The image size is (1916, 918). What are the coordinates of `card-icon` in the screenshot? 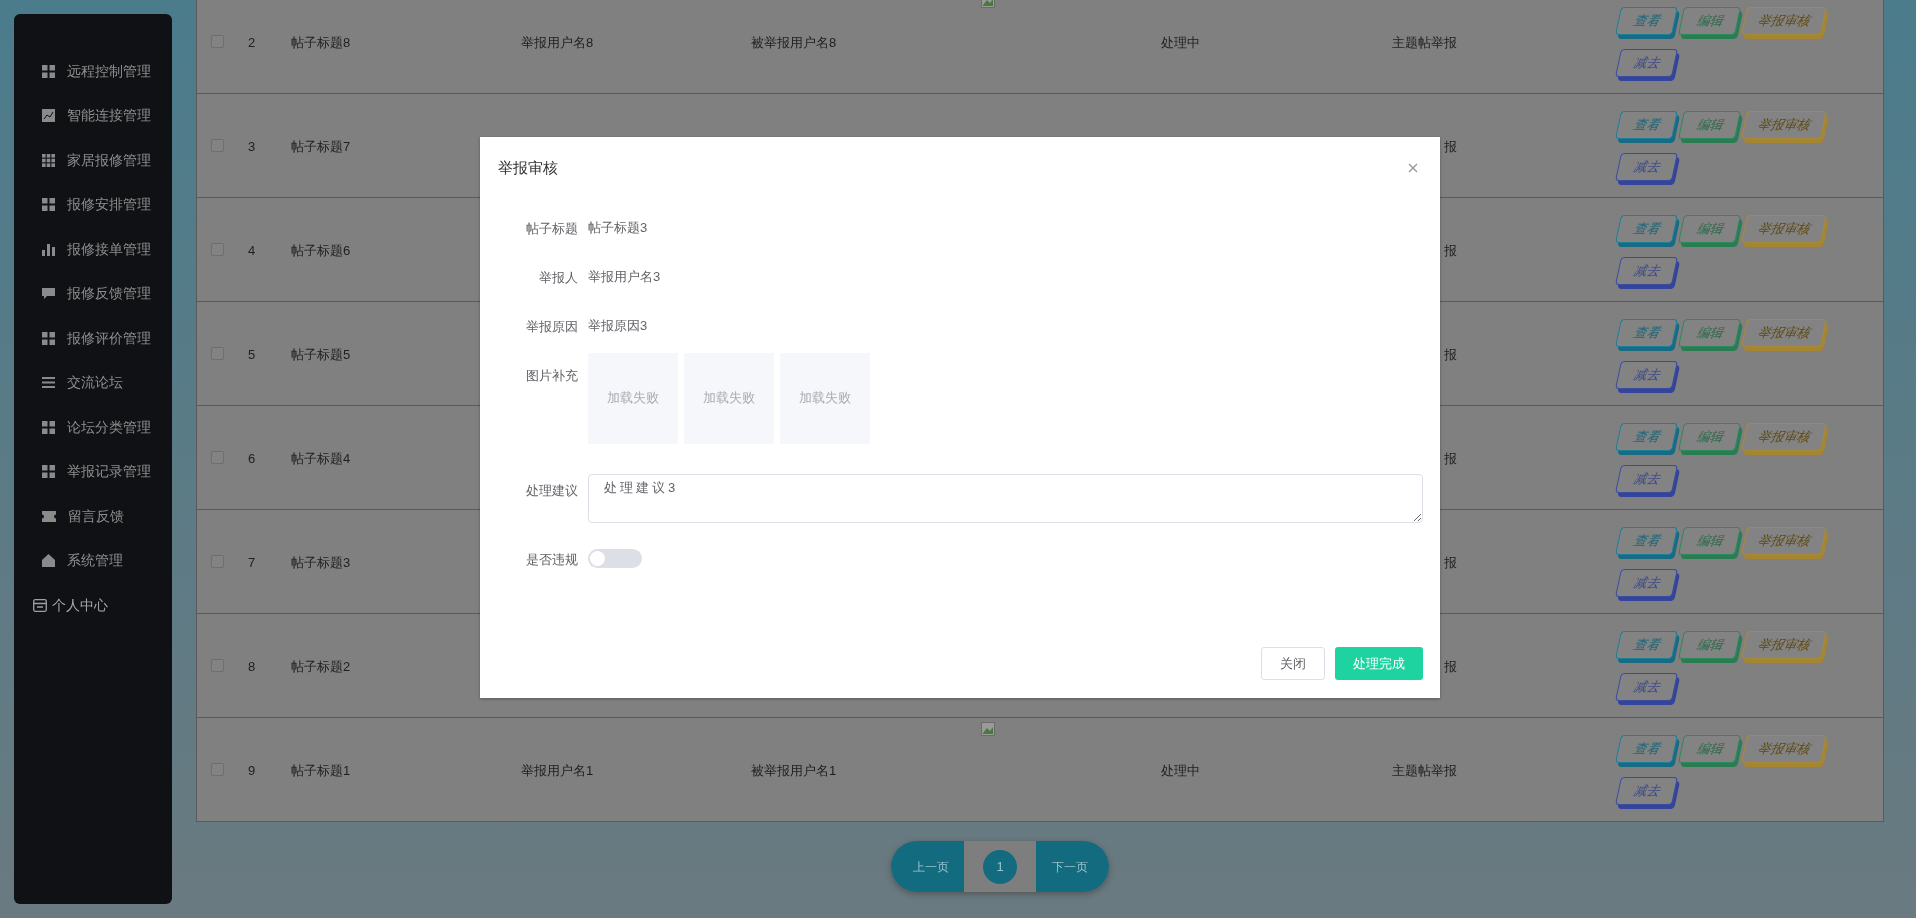 It's located at (40, 605).